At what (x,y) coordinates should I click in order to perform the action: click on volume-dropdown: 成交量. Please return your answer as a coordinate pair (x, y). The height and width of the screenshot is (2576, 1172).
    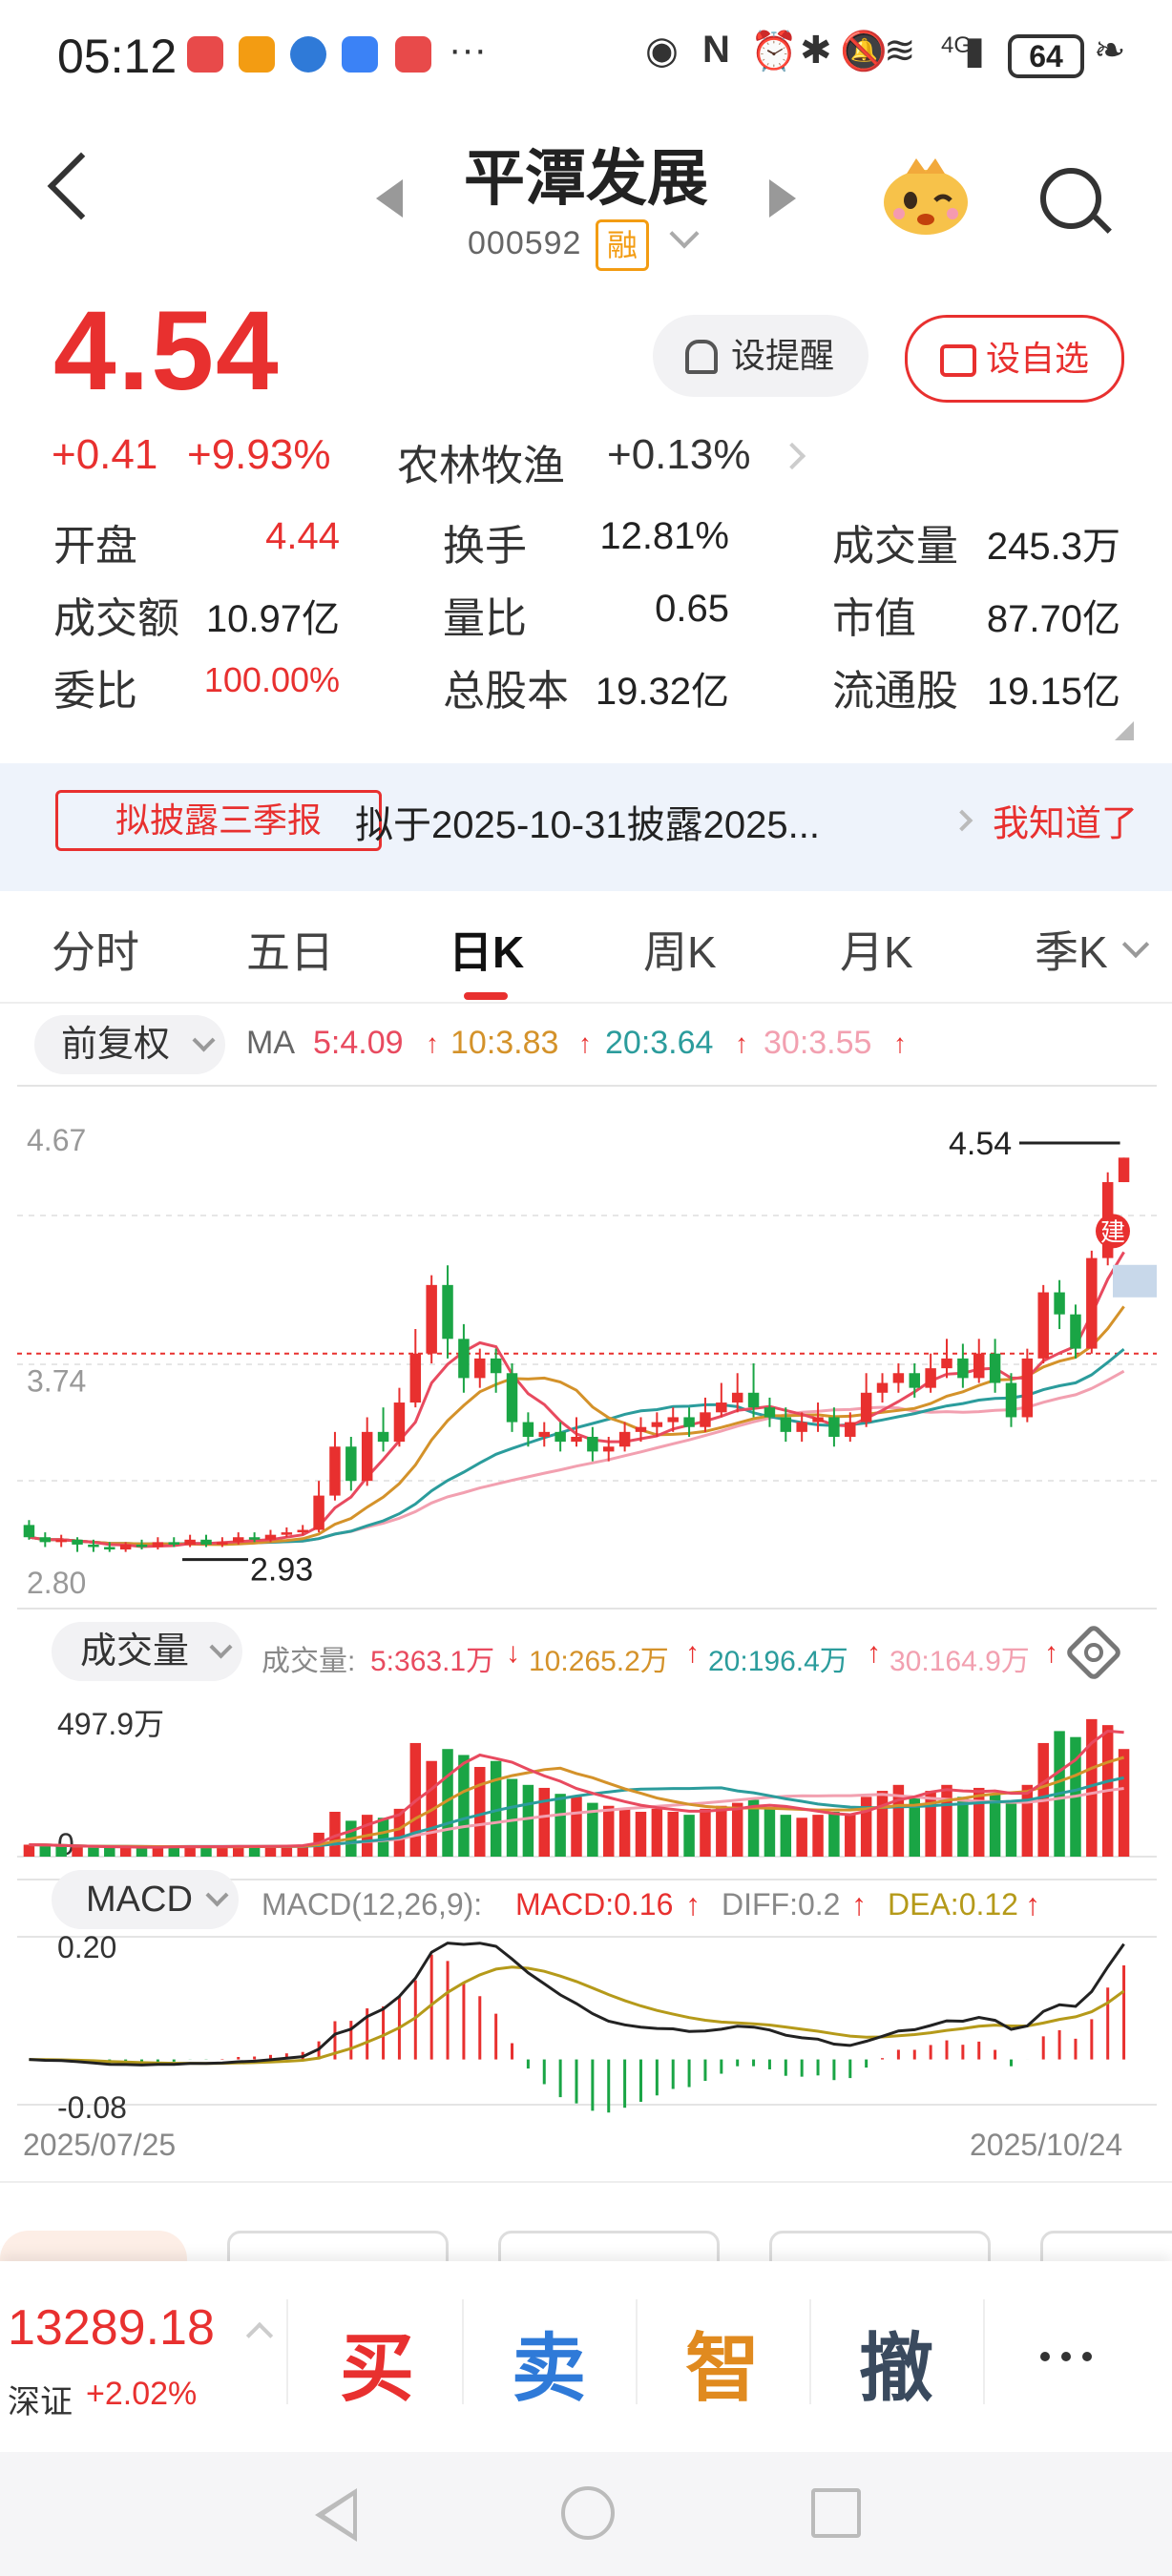
    Looking at the image, I should click on (147, 1651).